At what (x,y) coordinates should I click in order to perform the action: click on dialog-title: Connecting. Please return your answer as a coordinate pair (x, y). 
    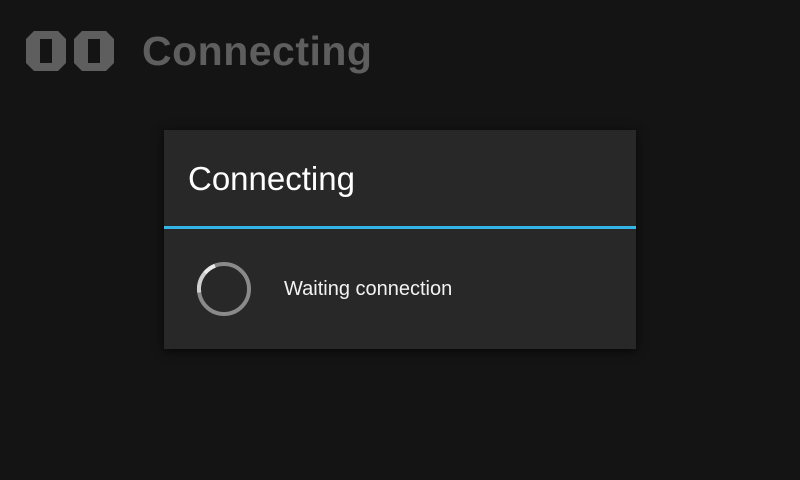
    Looking at the image, I should click on (271, 178).